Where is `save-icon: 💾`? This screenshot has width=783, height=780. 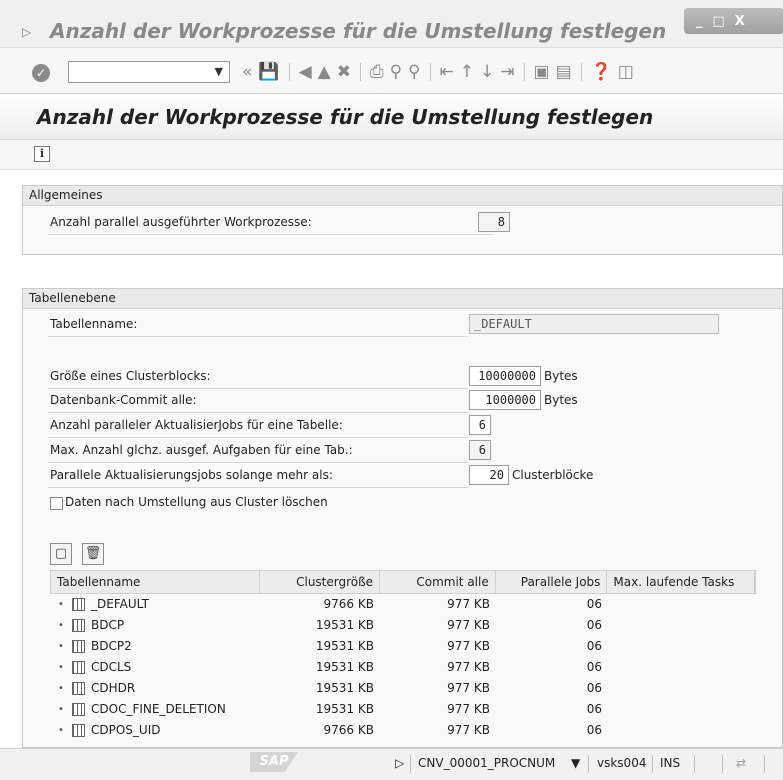
save-icon: 💾 is located at coordinates (268, 72).